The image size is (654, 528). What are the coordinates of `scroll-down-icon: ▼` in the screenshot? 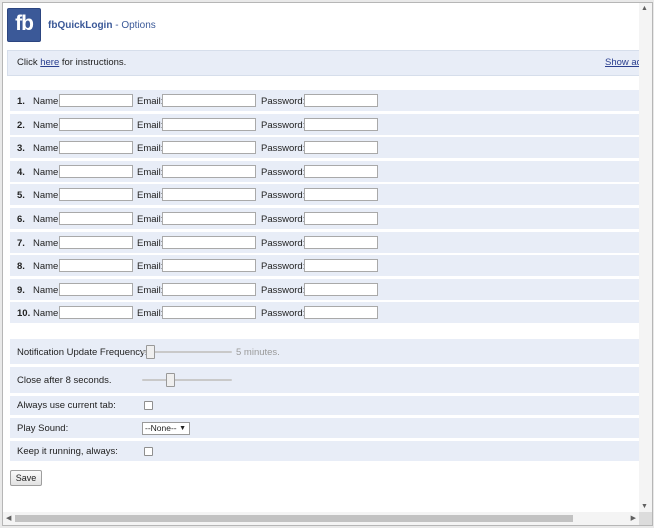 It's located at (644, 506).